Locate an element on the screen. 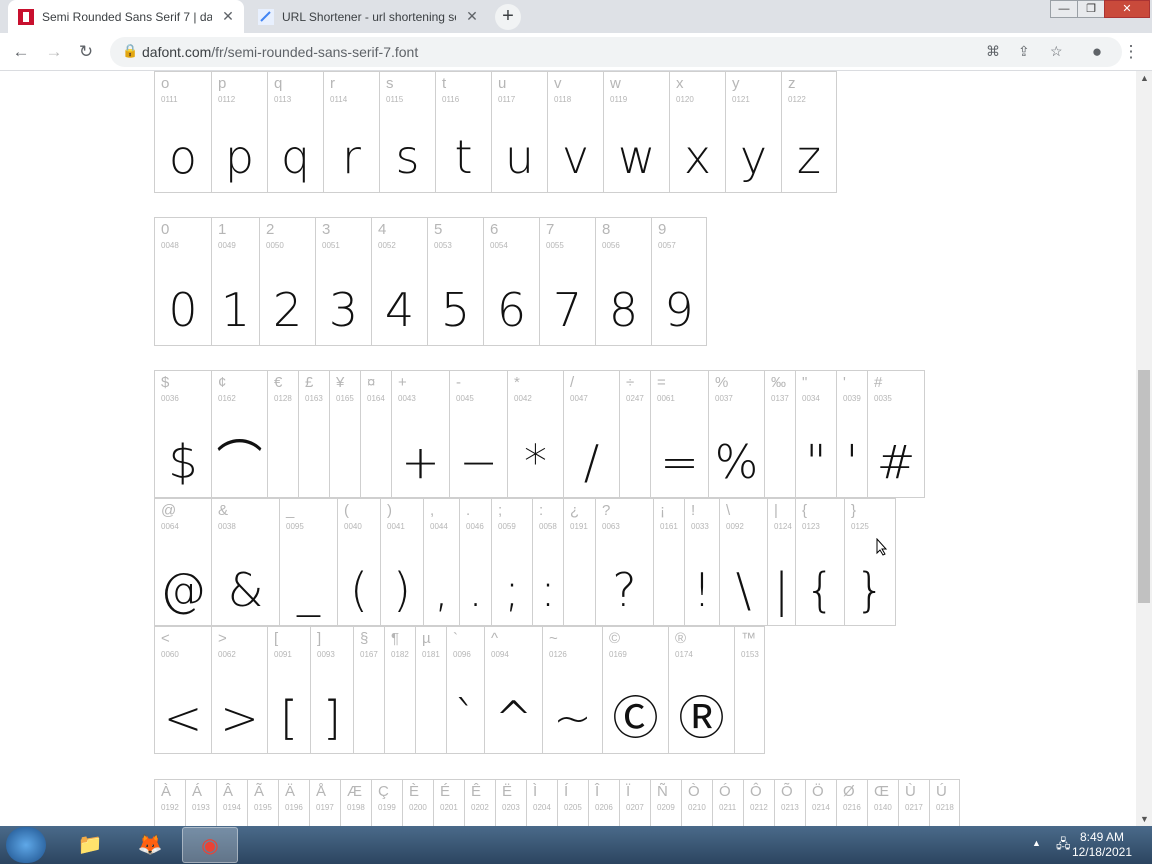  vertical-scrollbar: ▲ ▼ is located at coordinates (1144, 448).